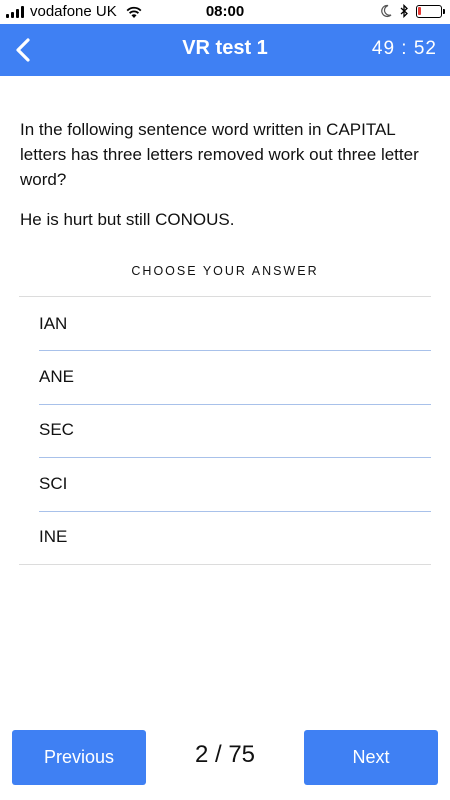 The width and height of the screenshot is (450, 800). I want to click on answer-option-2: ANE, so click(225, 376).